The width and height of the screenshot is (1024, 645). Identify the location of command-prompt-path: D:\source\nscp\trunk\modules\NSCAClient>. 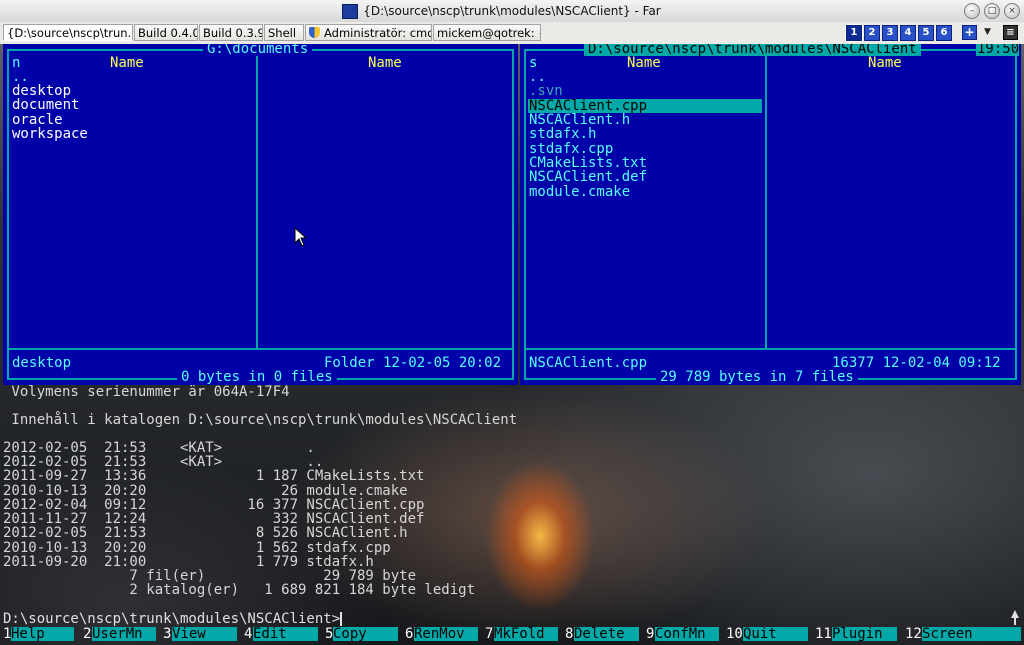
(172, 619).